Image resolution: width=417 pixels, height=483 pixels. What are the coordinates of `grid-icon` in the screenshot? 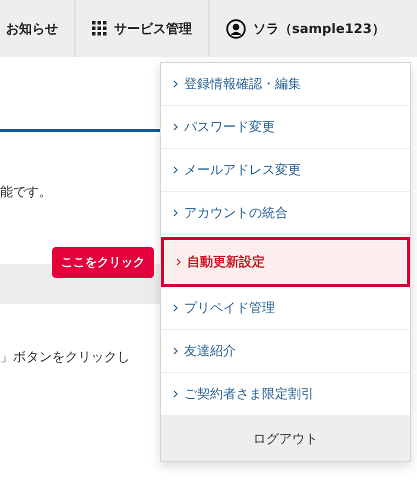 It's located at (99, 28).